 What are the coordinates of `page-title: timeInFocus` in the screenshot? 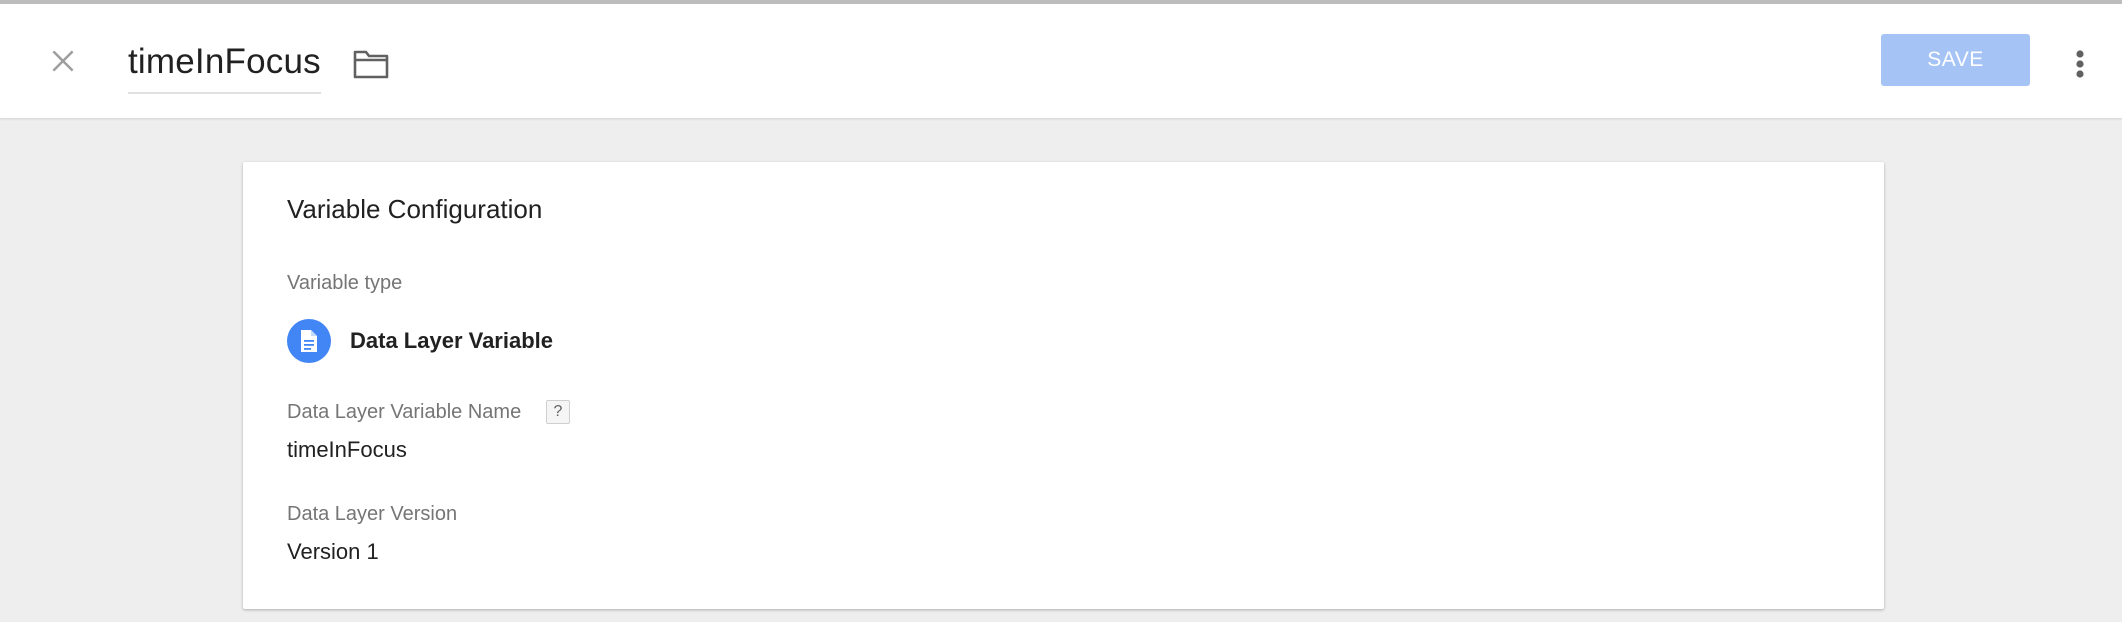 It's located at (224, 61).